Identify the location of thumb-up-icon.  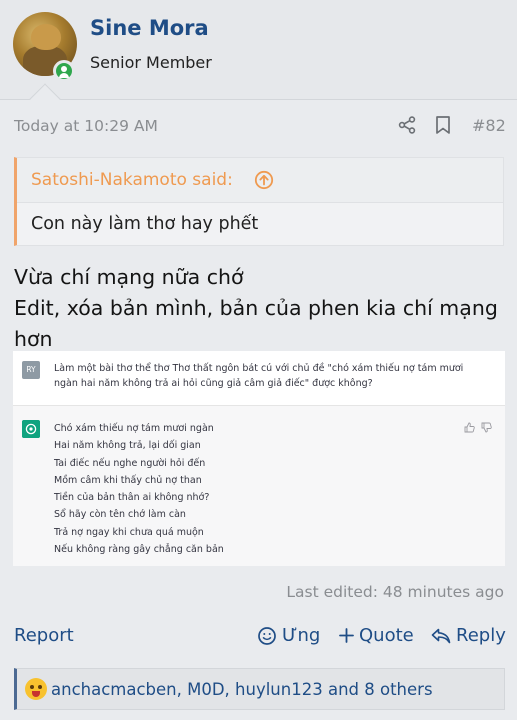
(469, 427).